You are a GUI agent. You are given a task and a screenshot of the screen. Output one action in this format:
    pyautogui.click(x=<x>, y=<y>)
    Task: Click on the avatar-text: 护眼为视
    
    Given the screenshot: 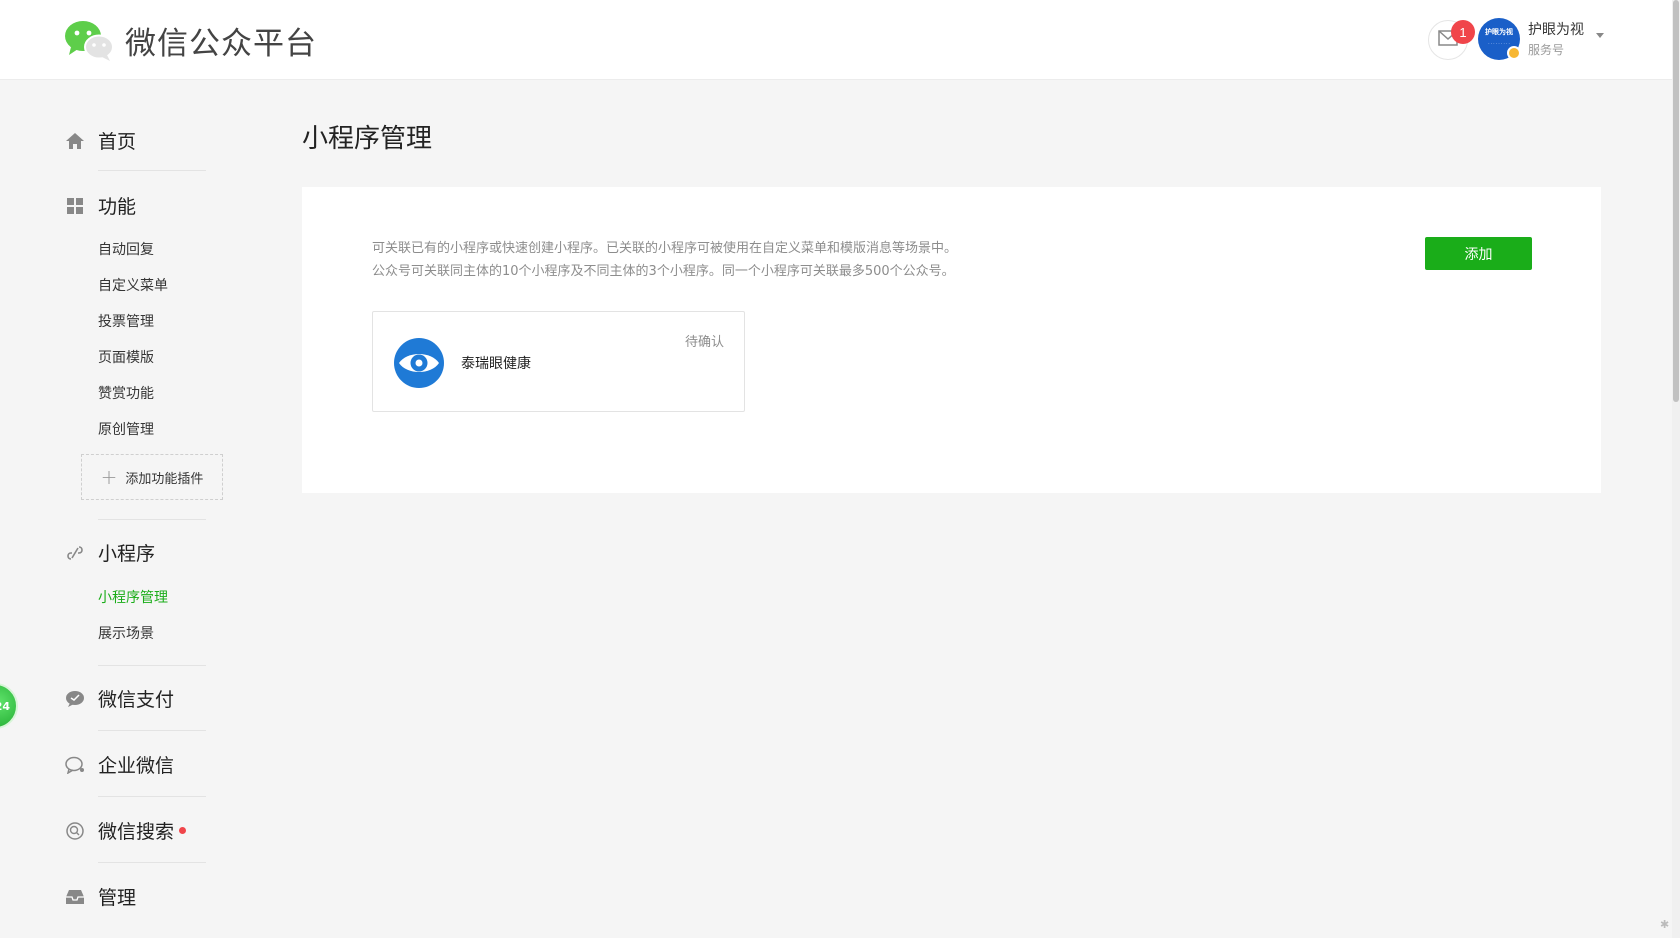 What is the action you would take?
    pyautogui.click(x=1499, y=32)
    